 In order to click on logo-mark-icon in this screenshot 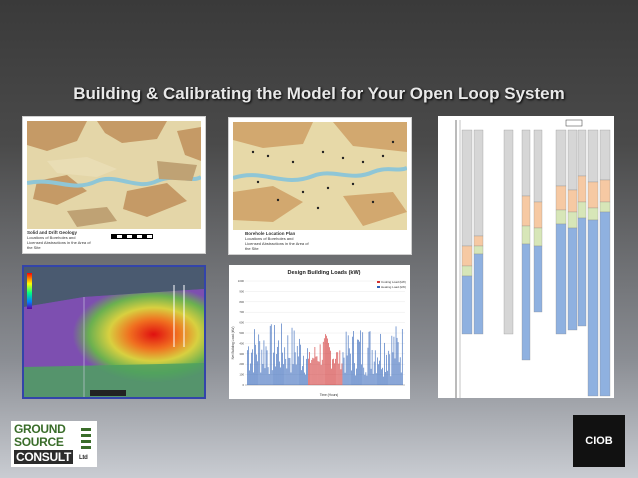, I will do `click(86, 437)`.